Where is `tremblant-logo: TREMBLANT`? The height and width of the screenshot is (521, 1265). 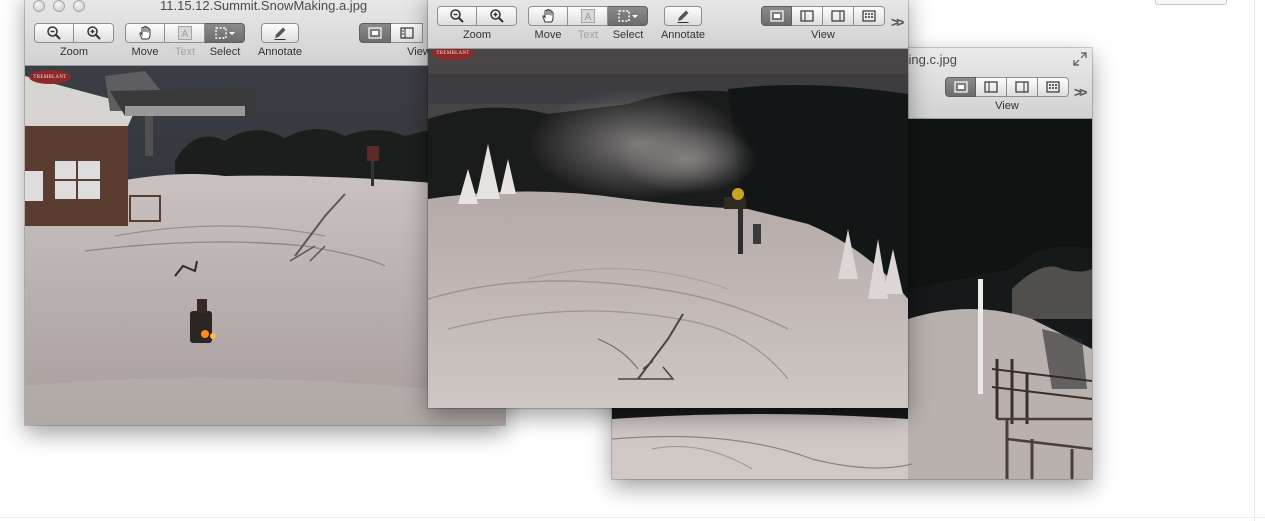 tremblant-logo: TREMBLANT is located at coordinates (50, 77).